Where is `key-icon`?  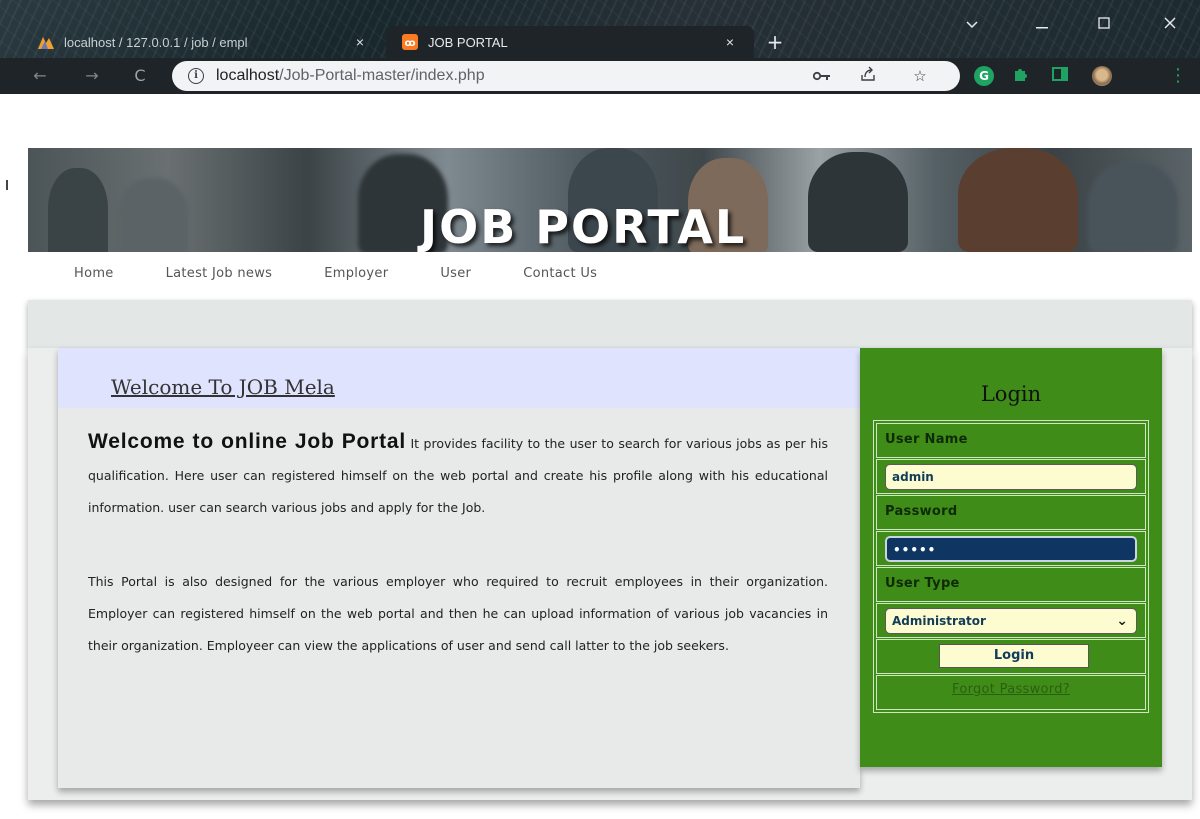
key-icon is located at coordinates (822, 76).